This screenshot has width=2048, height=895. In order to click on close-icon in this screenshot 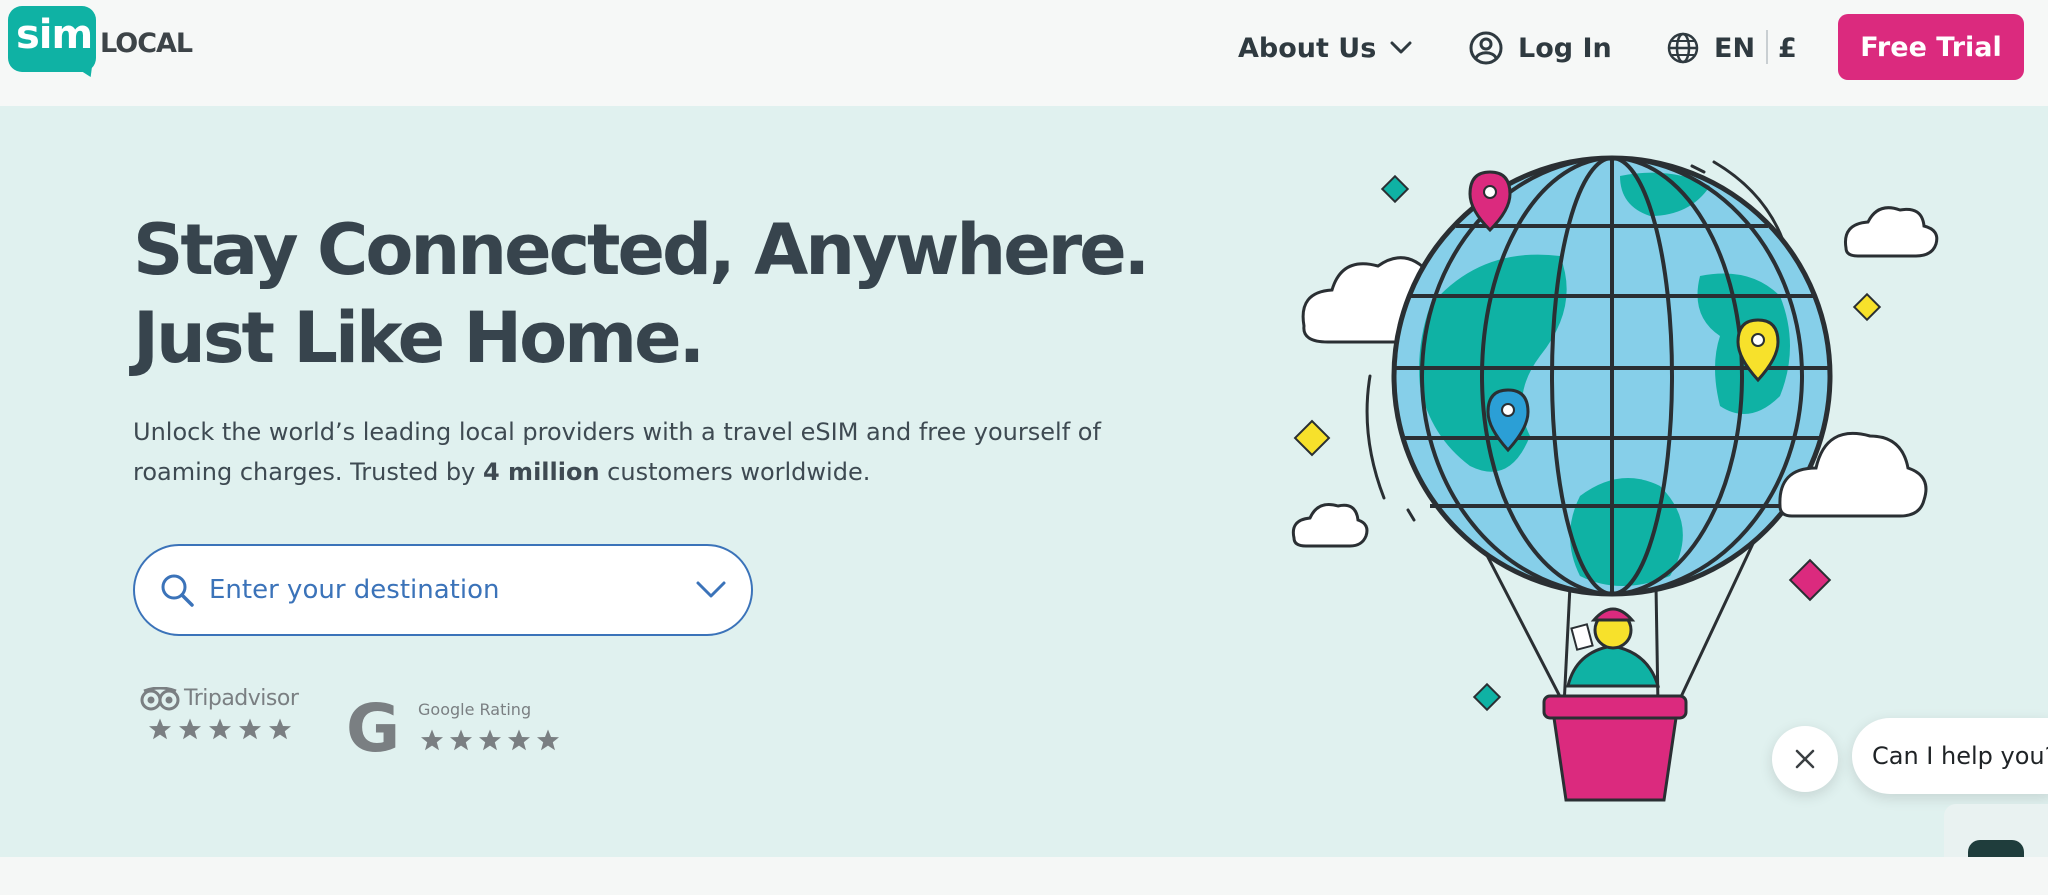, I will do `click(1805, 759)`.